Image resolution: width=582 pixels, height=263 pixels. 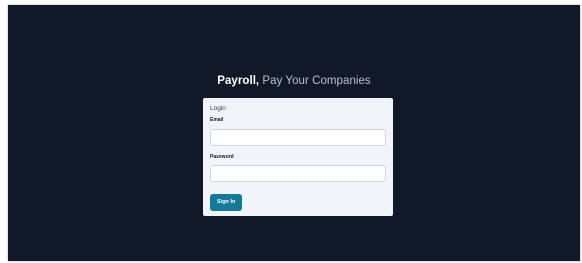 What do you see at coordinates (217, 120) in the screenshot?
I see `email-label: Email` at bounding box center [217, 120].